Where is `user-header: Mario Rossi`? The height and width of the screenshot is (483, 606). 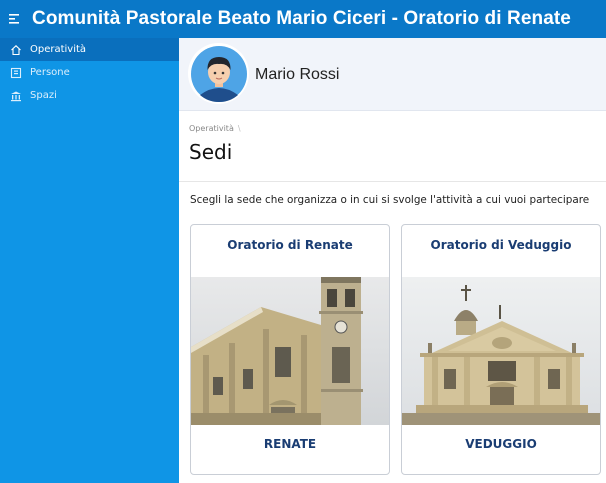
user-header: Mario Rossi is located at coordinates (392, 74).